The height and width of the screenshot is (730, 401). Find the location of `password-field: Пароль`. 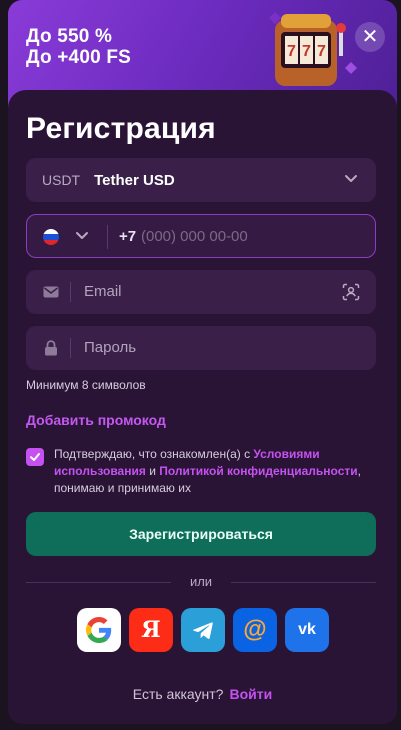

password-field: Пароль is located at coordinates (201, 348).